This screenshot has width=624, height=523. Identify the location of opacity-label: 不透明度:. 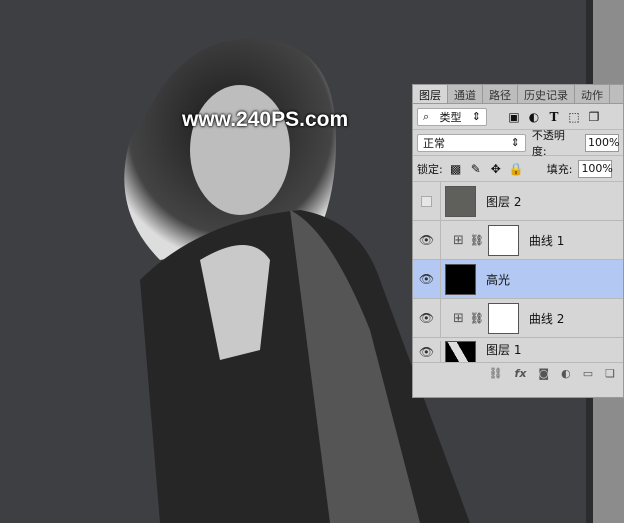
(548, 143).